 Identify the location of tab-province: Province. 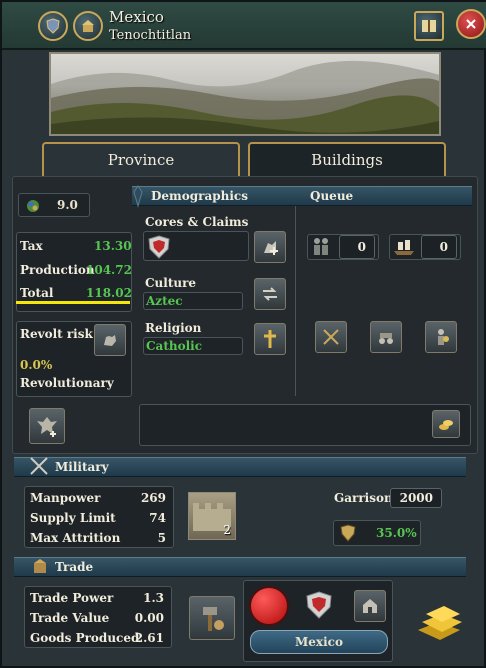
(141, 159).